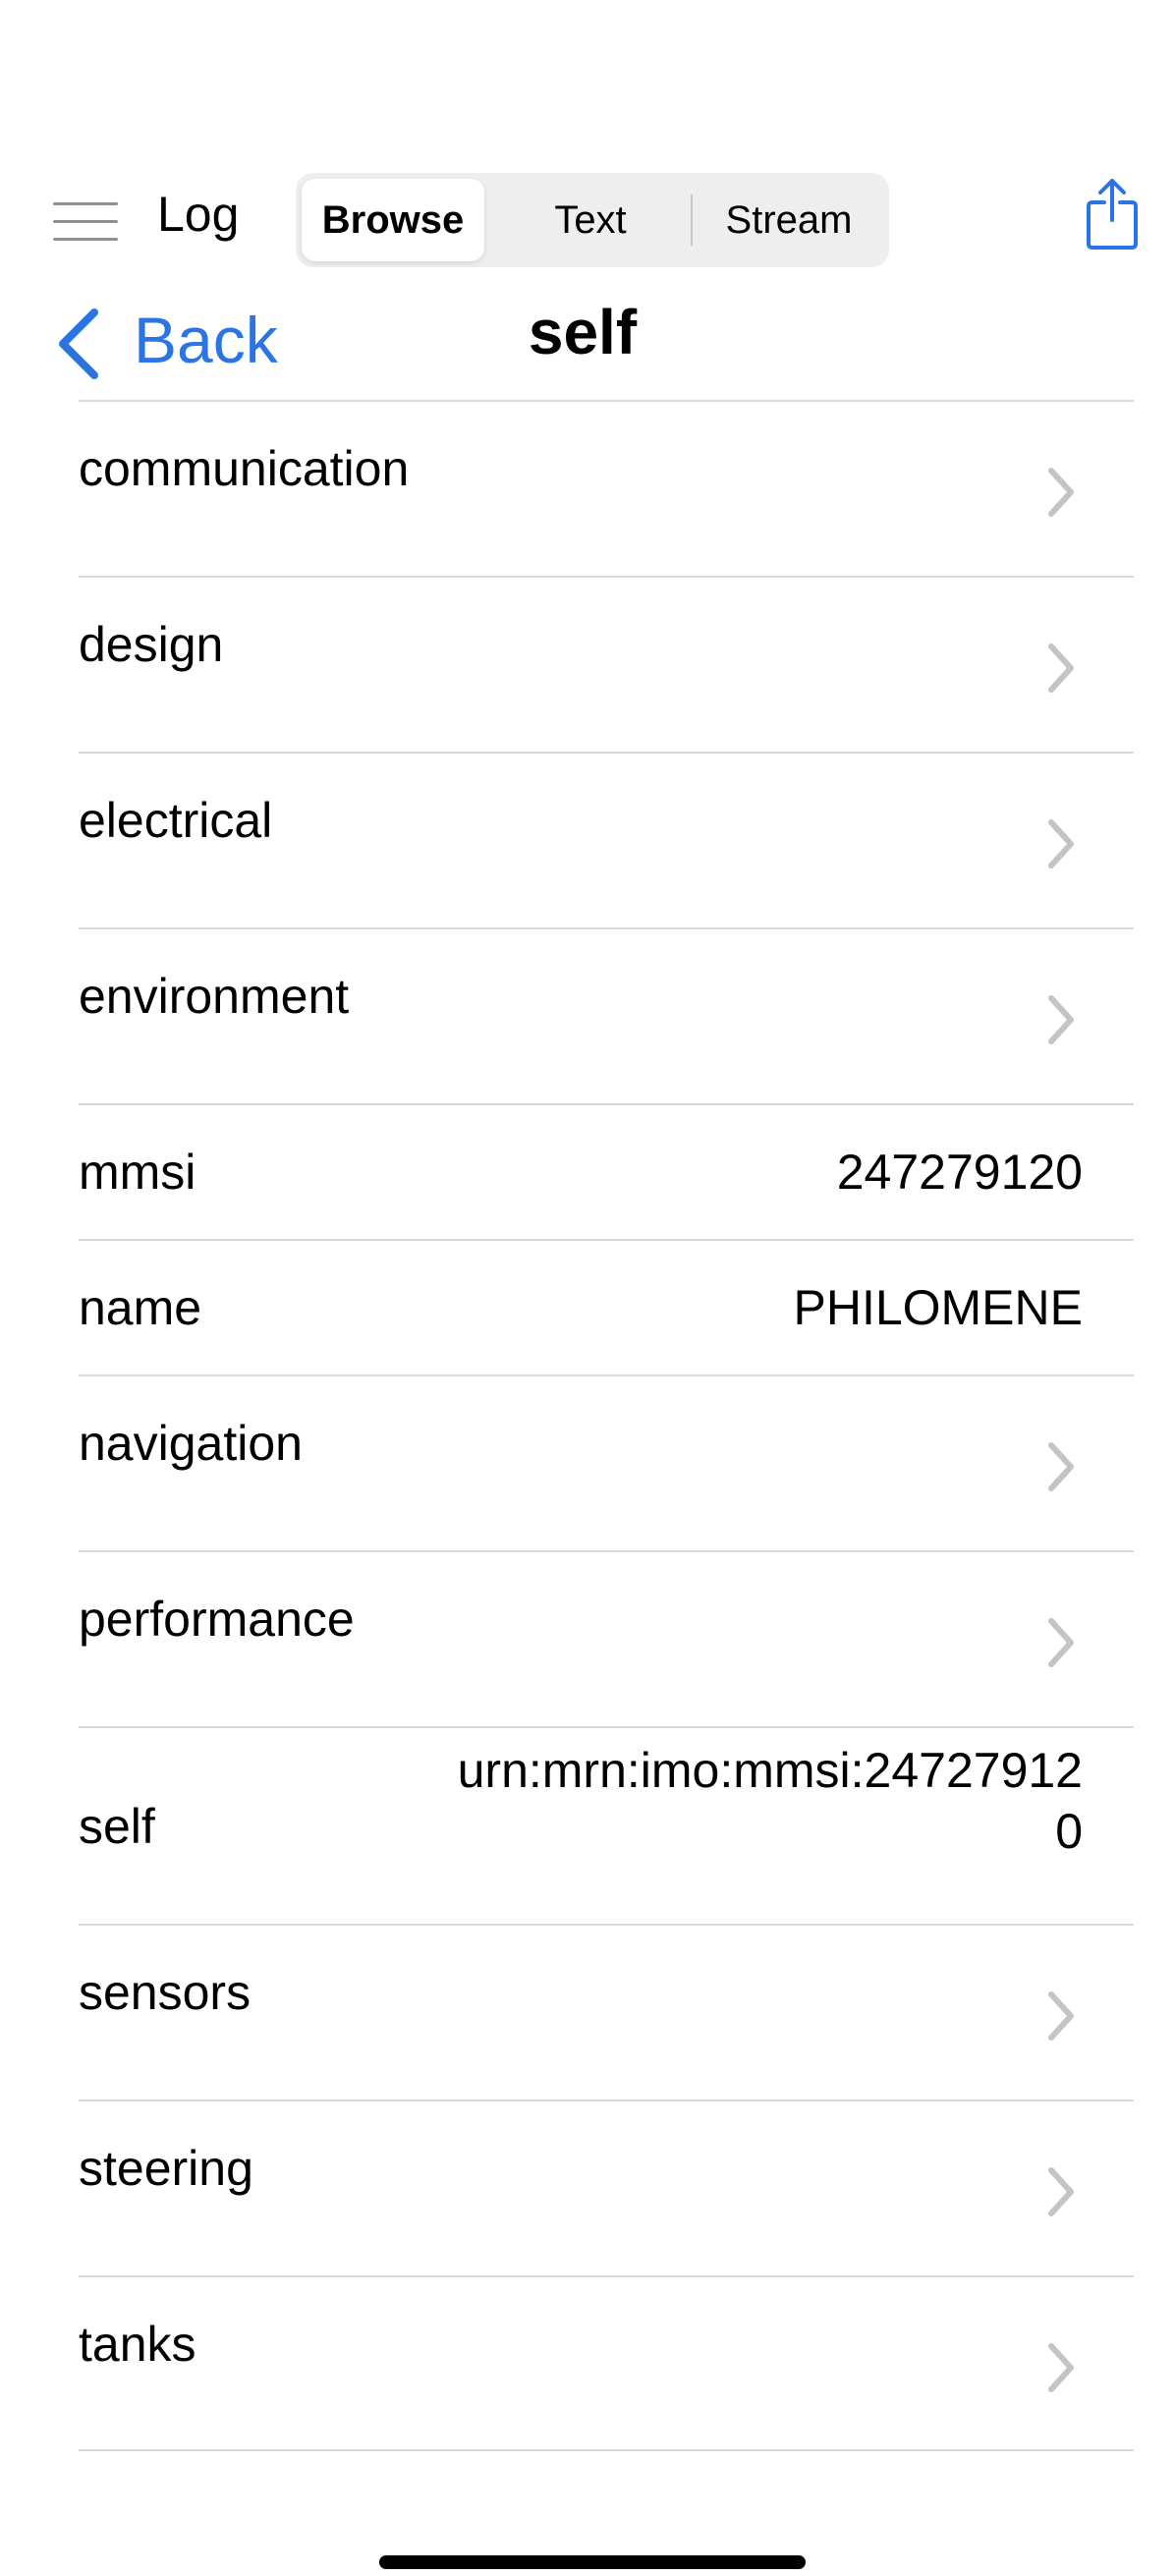 This screenshot has height=2576, width=1175. Describe the element at coordinates (938, 1307) in the screenshot. I see `list-item-value: PHILOMENE` at that location.